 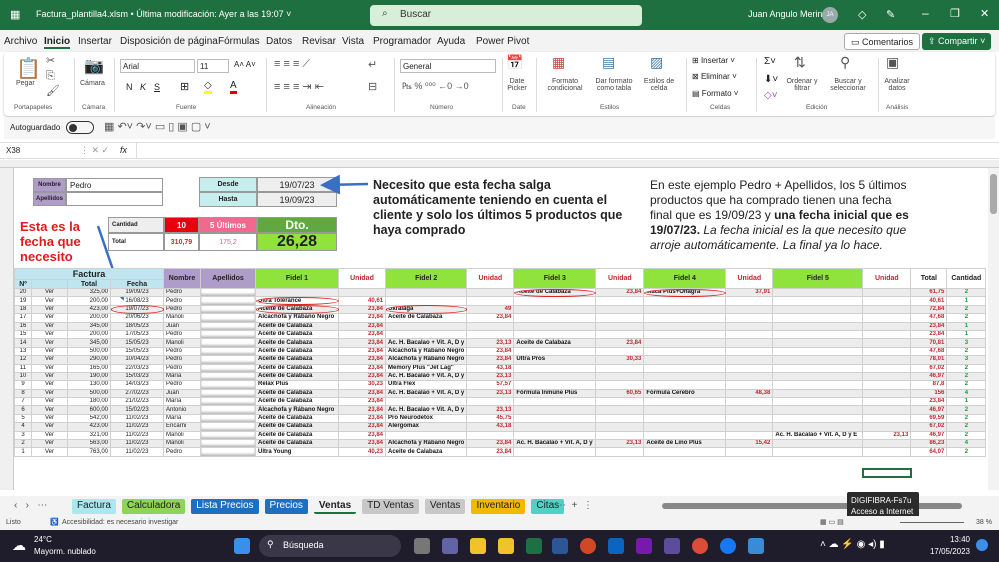 What do you see at coordinates (929, 360) in the screenshot?
I see `table-cell: 78,01` at bounding box center [929, 360].